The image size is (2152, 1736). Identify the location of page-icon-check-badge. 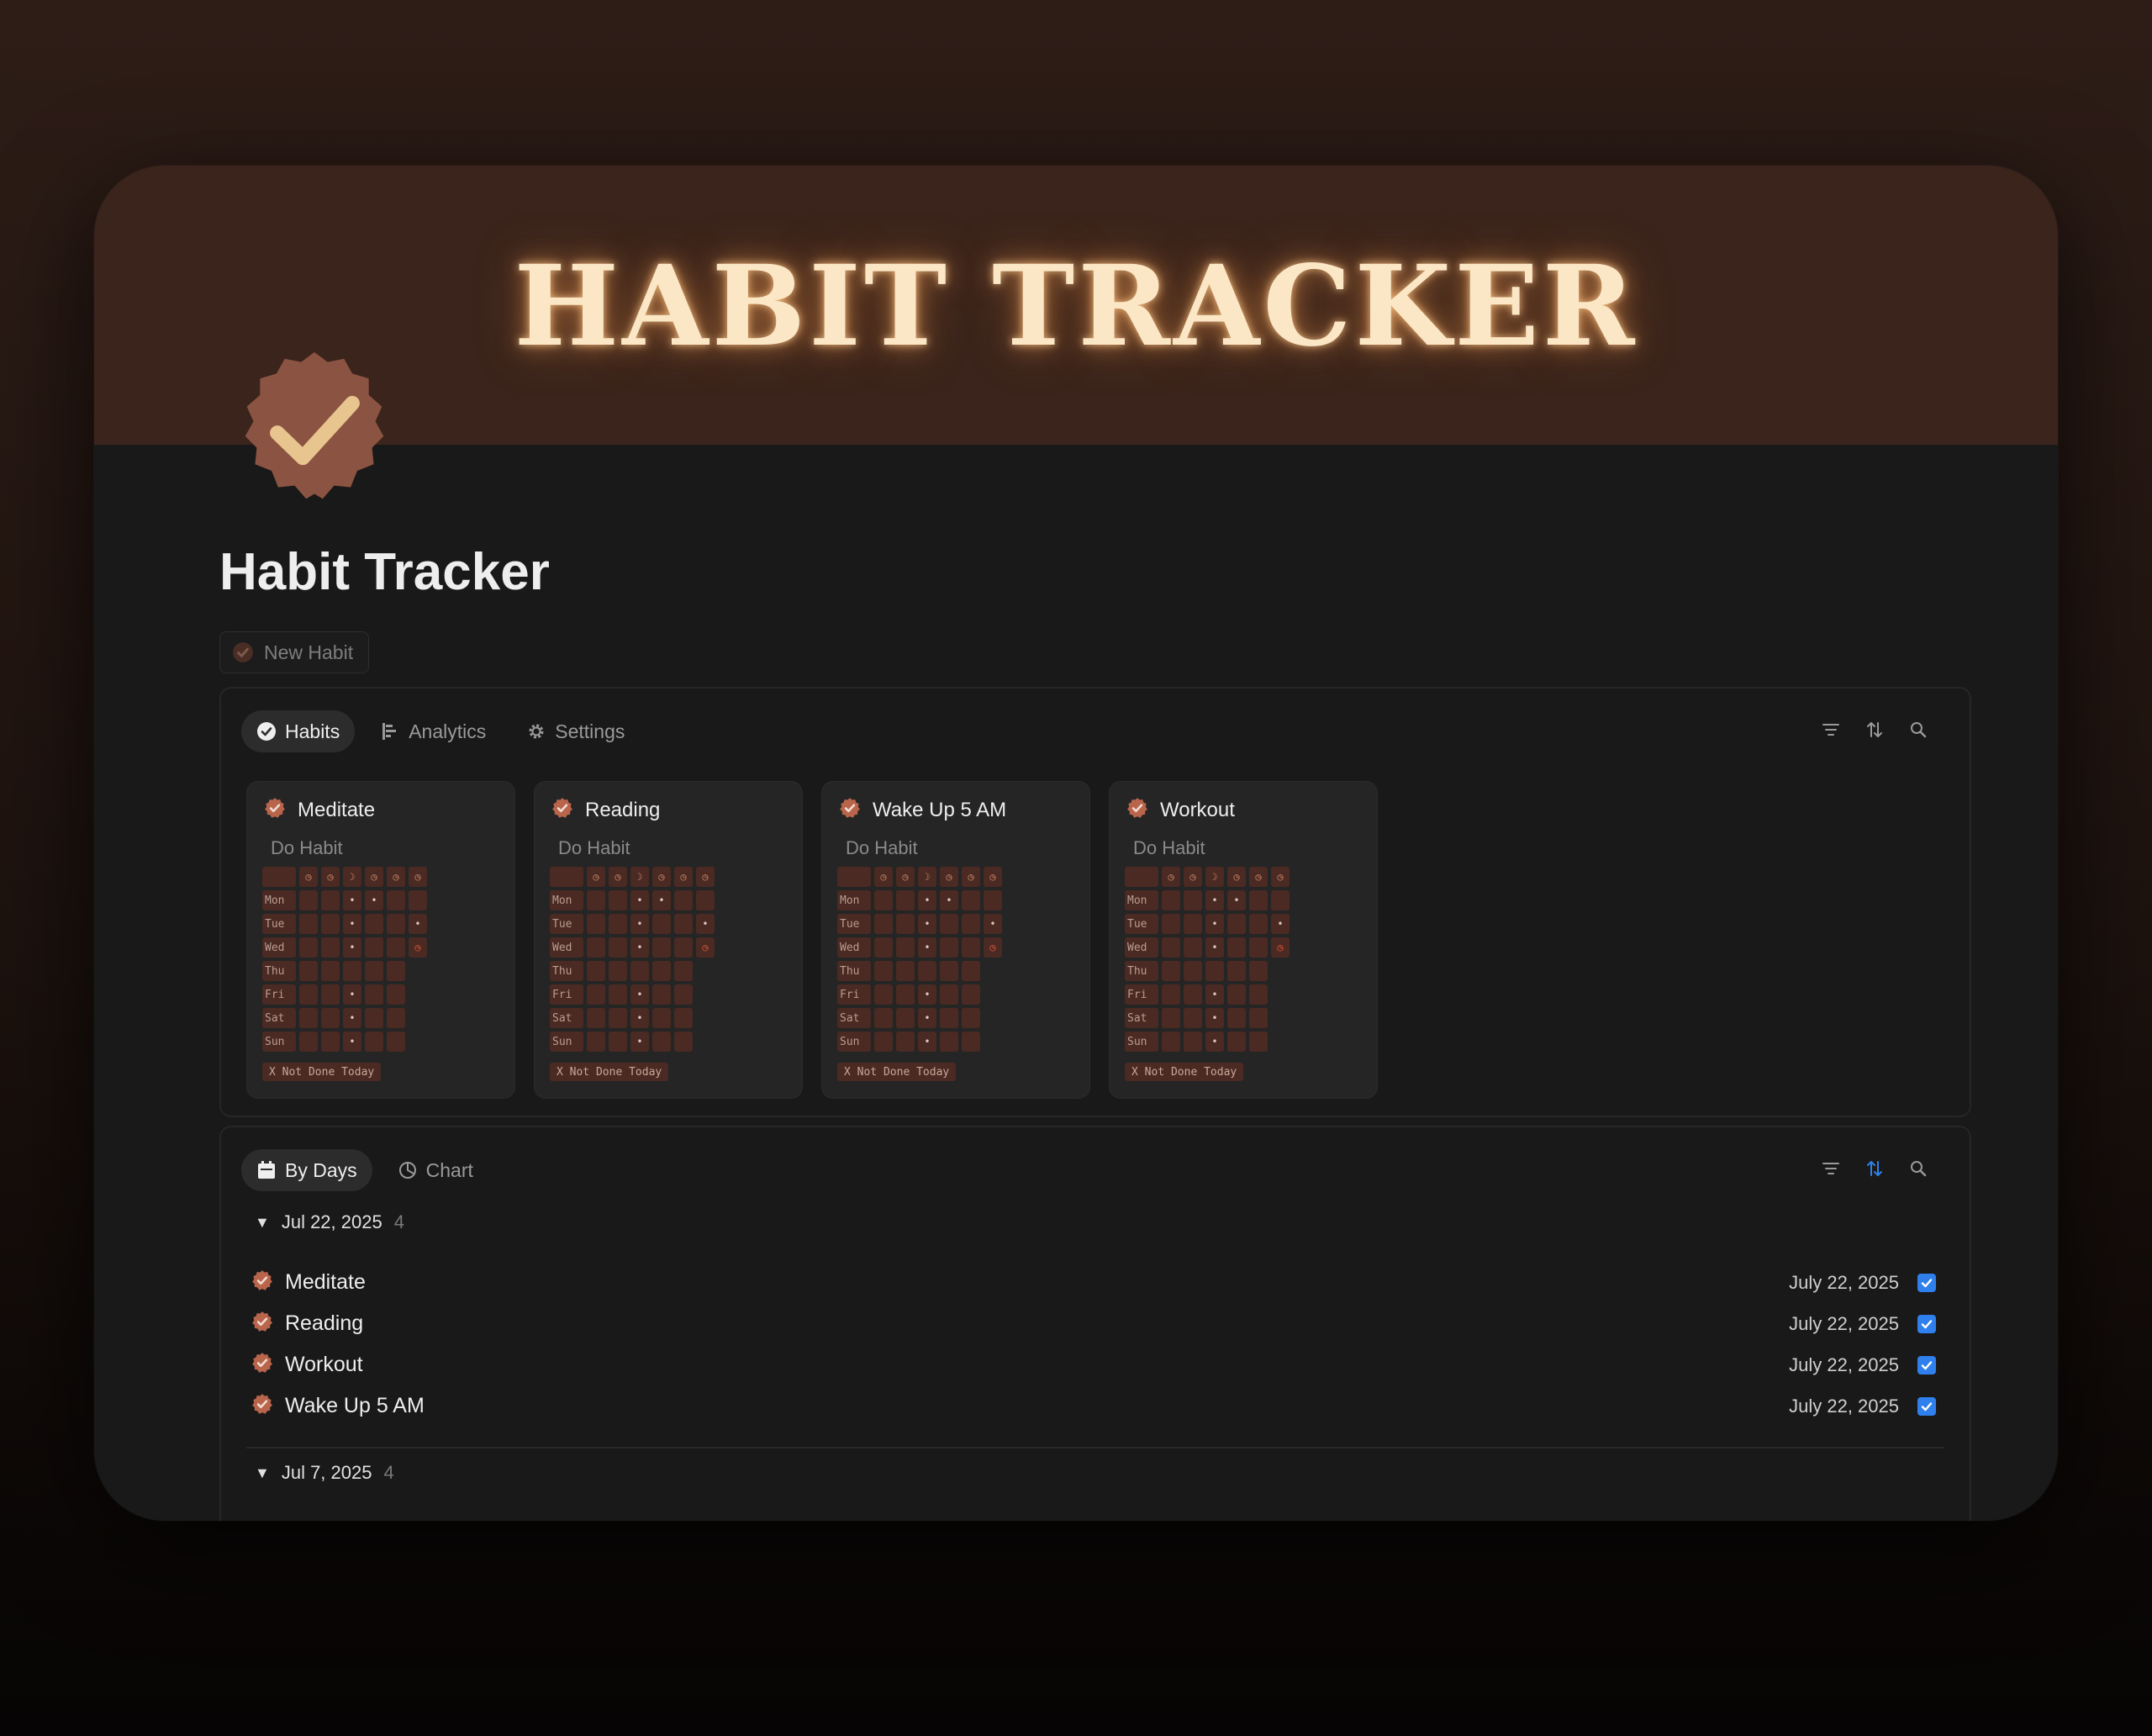
(314, 431).